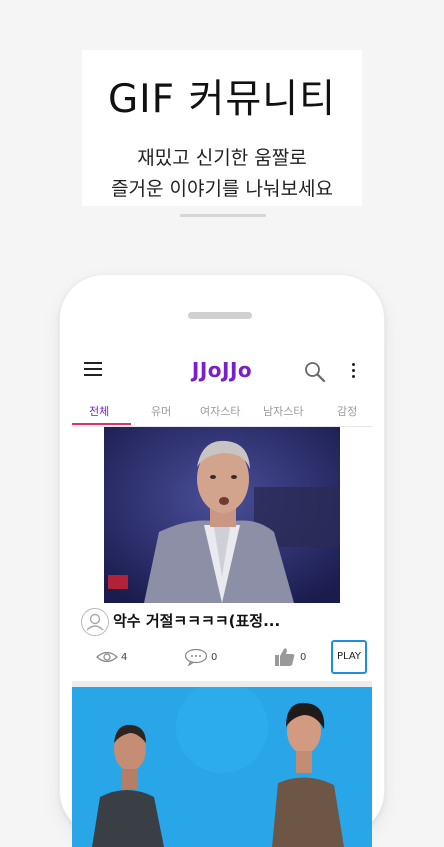 The height and width of the screenshot is (847, 444). What do you see at coordinates (101, 424) in the screenshot?
I see `active-tab-indicator` at bounding box center [101, 424].